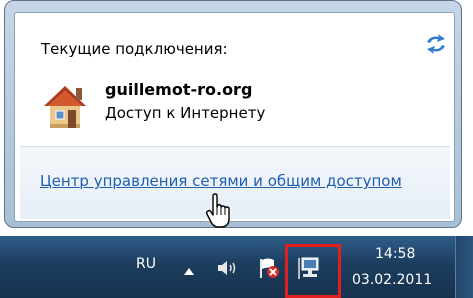  I want to click on volume-icon, so click(228, 268).